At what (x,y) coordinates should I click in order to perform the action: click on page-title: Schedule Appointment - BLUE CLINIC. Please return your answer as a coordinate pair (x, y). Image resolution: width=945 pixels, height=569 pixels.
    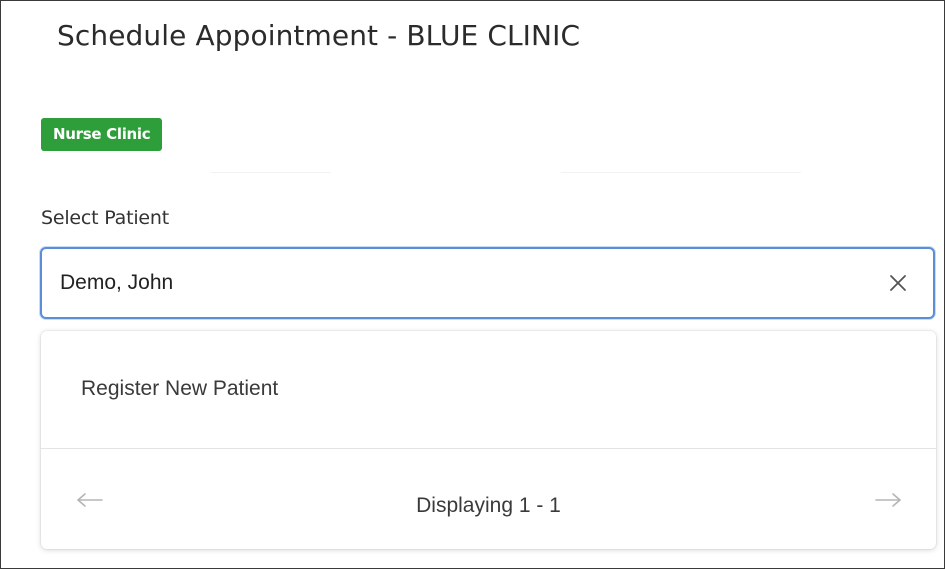
    Looking at the image, I should click on (319, 35).